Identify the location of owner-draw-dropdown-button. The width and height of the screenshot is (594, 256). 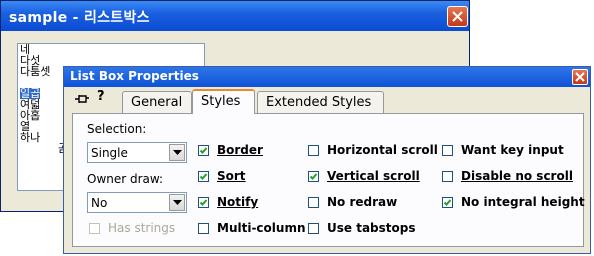
(177, 202).